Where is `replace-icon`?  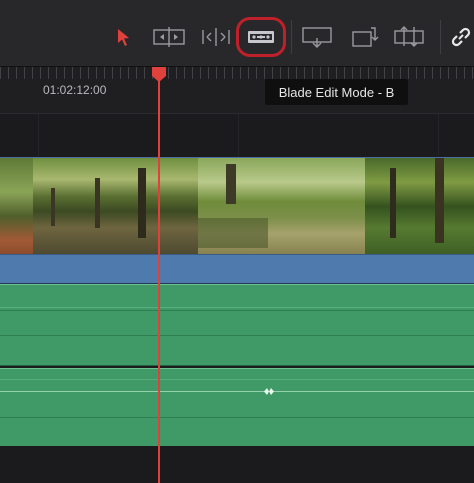
replace-icon is located at coordinates (409, 36).